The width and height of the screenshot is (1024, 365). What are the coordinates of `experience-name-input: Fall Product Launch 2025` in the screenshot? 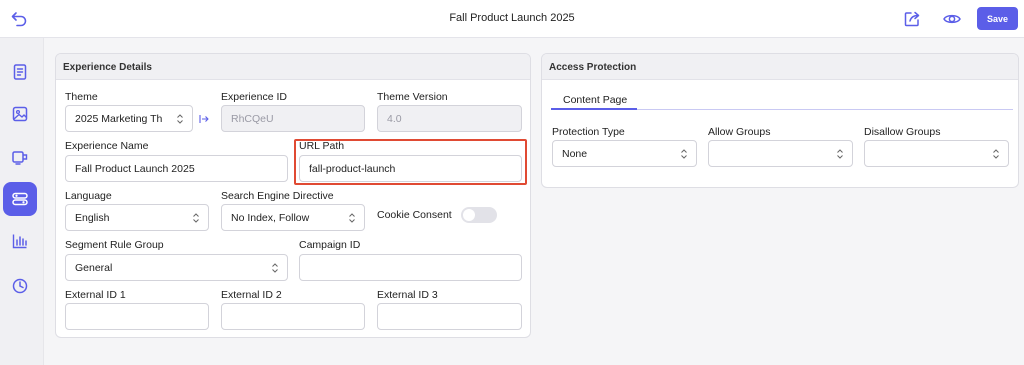 It's located at (176, 168).